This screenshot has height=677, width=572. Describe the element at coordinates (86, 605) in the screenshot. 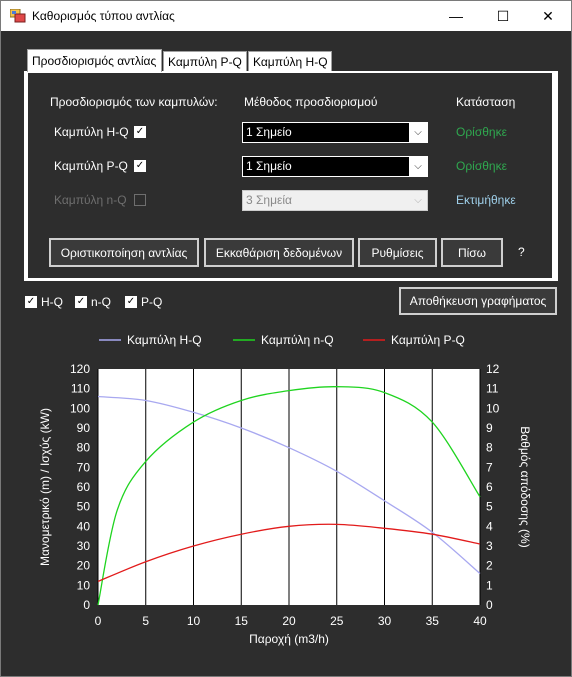

I see `y-tick-label: 0` at that location.